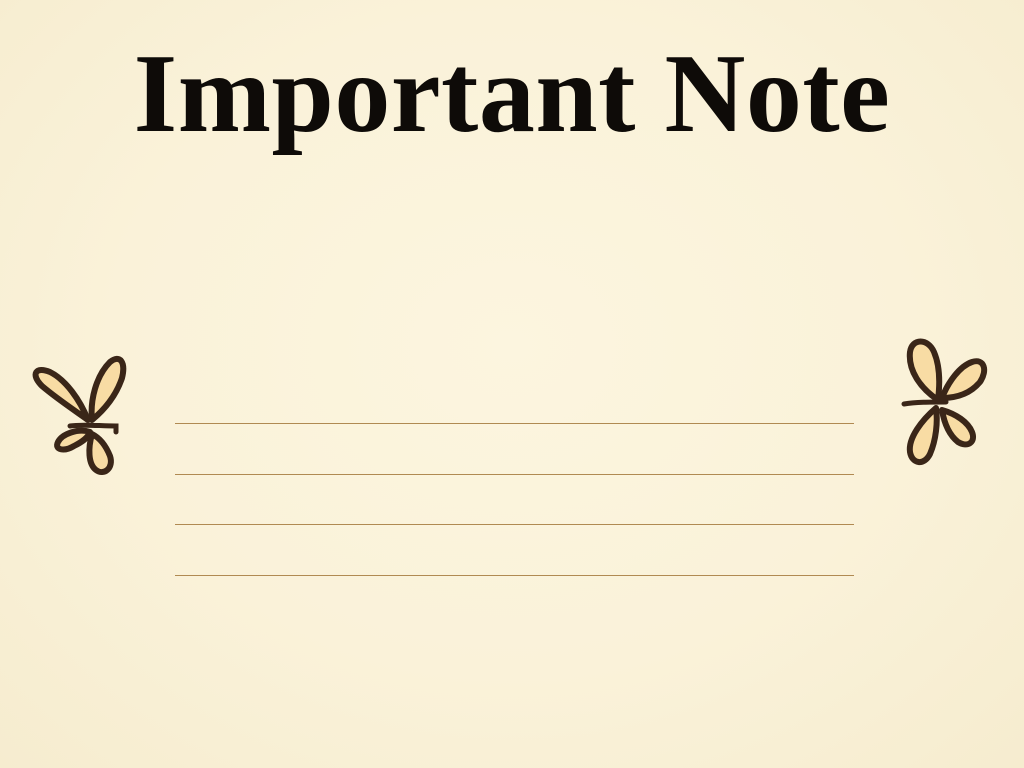 The image size is (1024, 768). I want to click on writing-lines, so click(514, 503).